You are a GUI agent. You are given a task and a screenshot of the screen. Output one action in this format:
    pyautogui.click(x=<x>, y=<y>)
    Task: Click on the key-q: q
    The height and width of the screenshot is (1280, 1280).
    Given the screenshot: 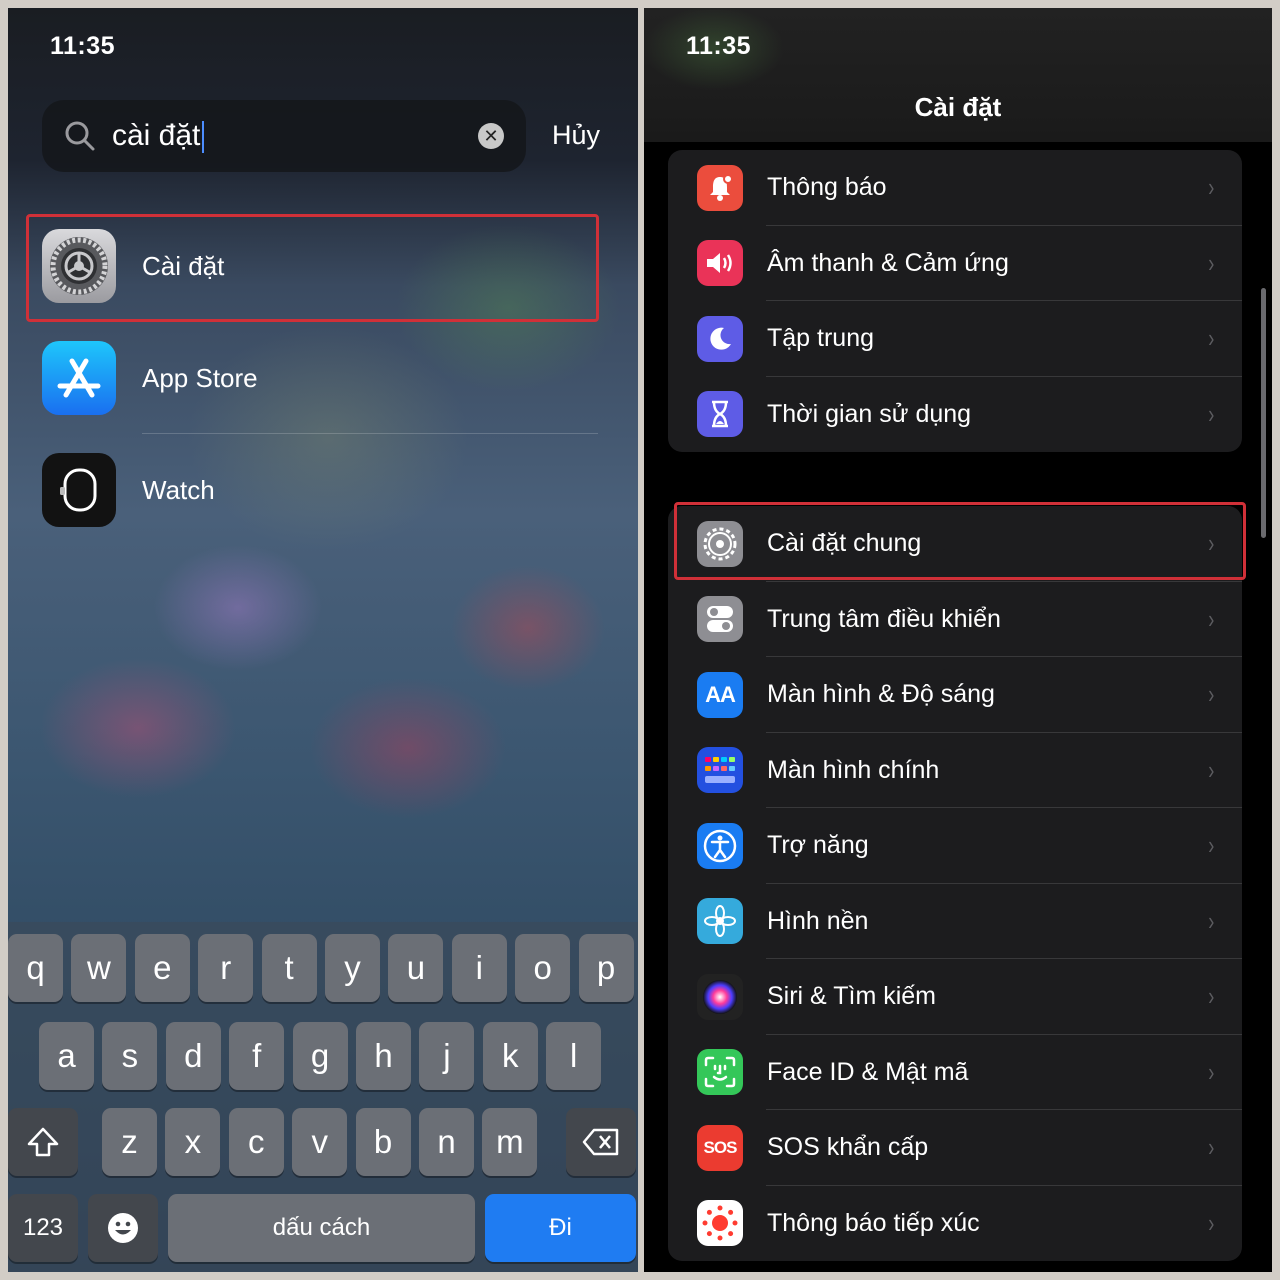 What is the action you would take?
    pyautogui.click(x=35, y=968)
    